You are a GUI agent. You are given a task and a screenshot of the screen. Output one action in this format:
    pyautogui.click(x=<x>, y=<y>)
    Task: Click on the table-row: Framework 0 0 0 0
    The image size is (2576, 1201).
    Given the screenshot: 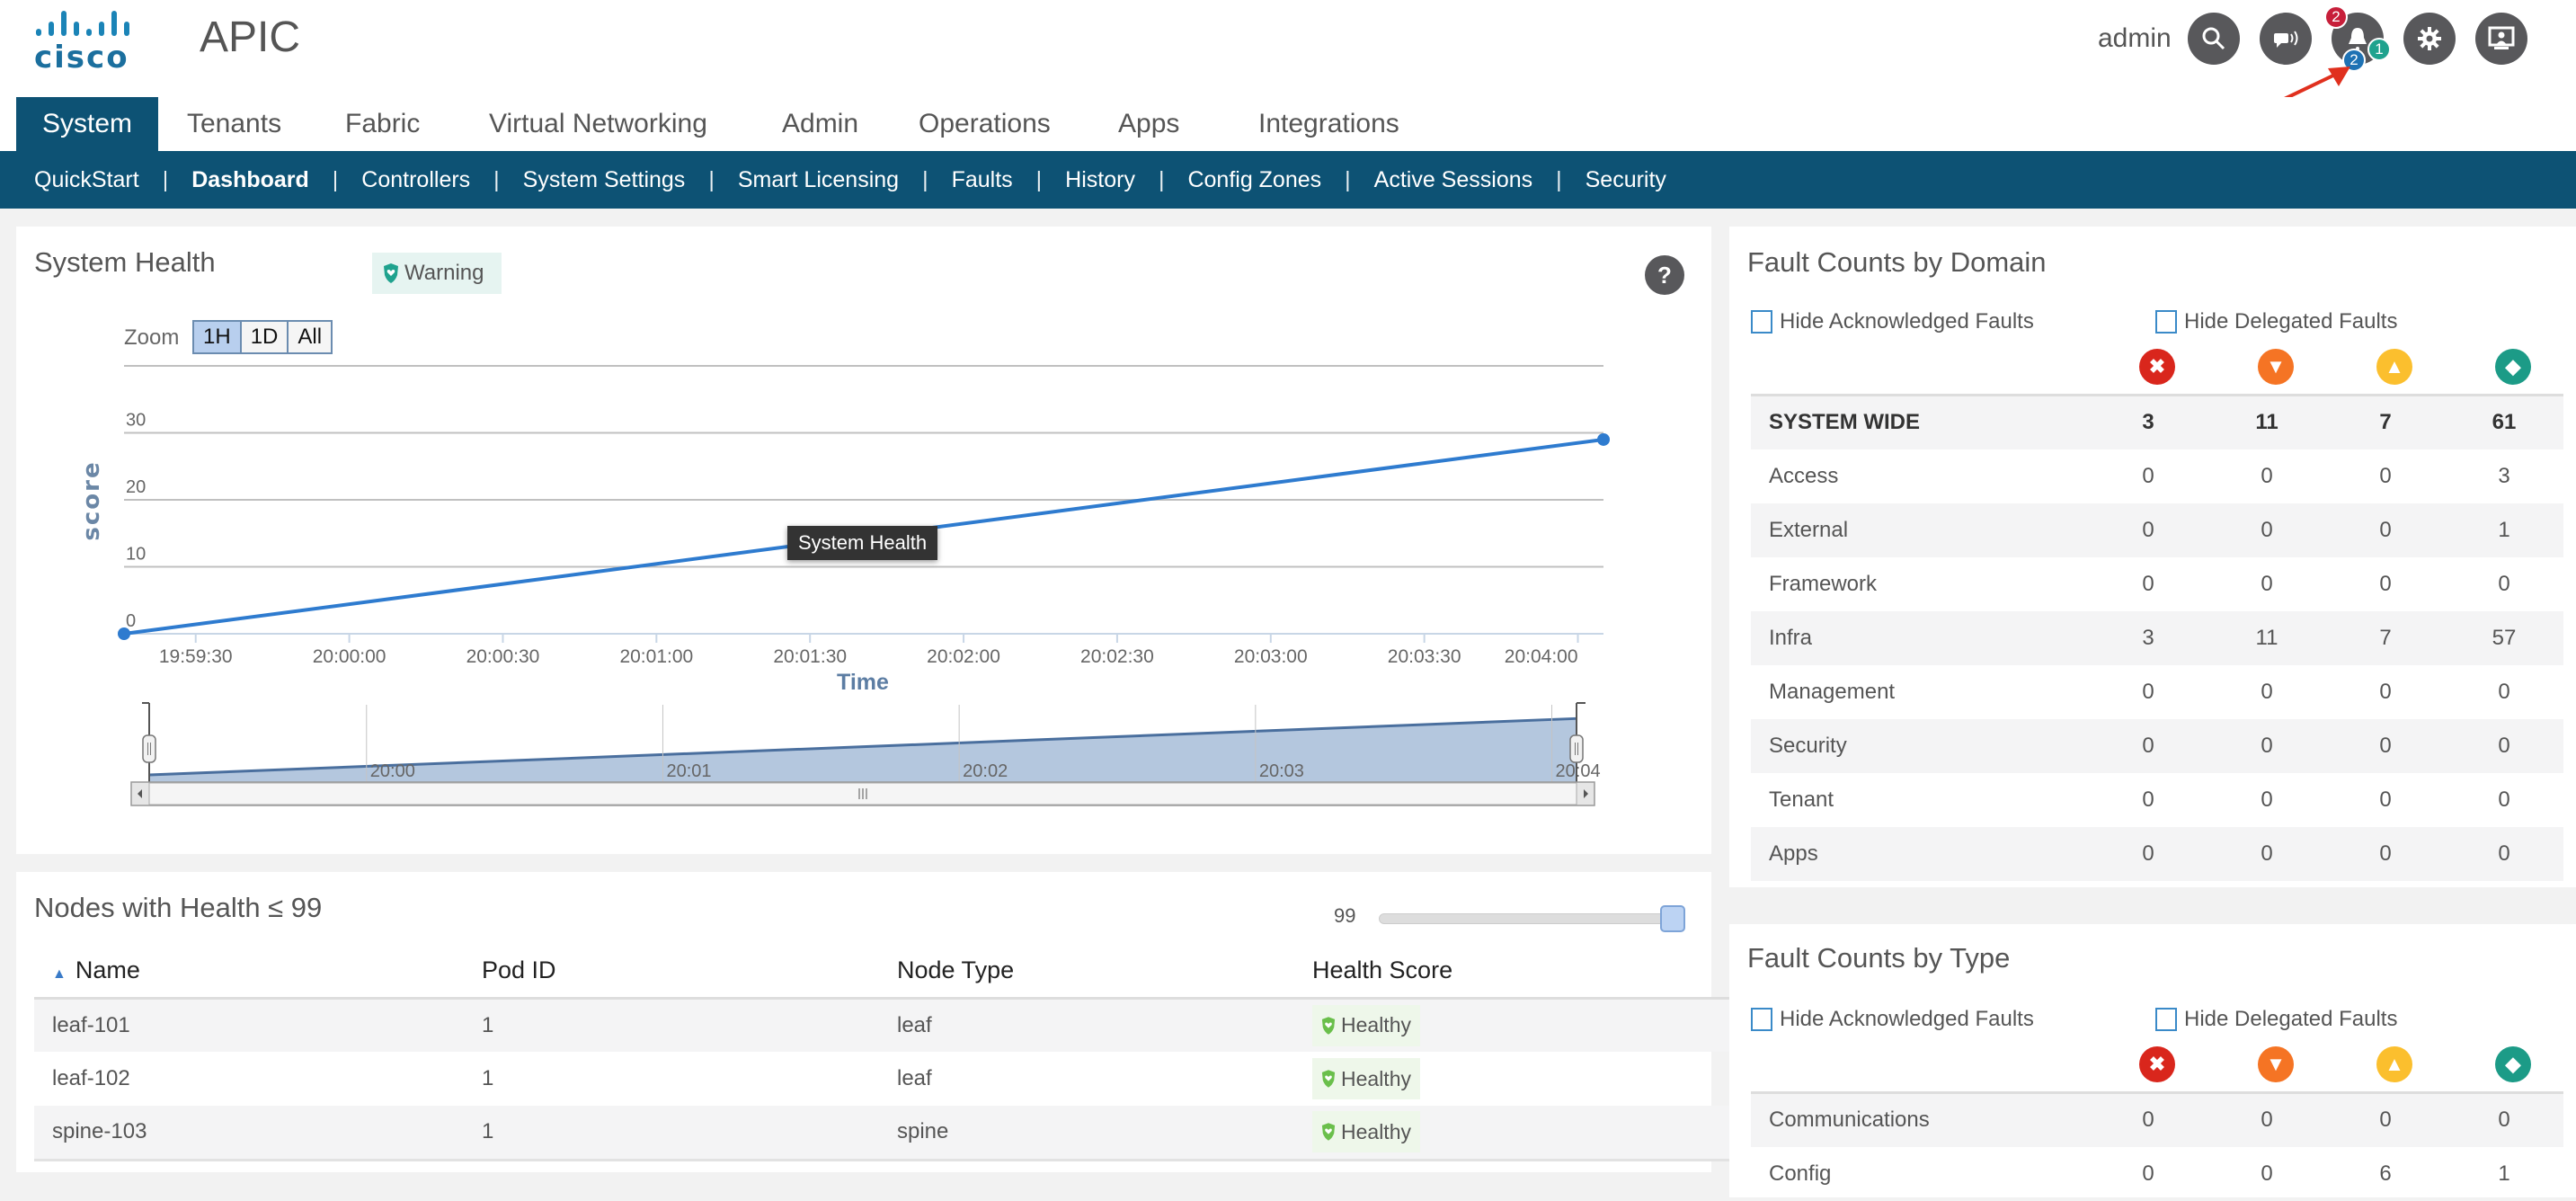 What is the action you would take?
    pyautogui.click(x=2157, y=584)
    